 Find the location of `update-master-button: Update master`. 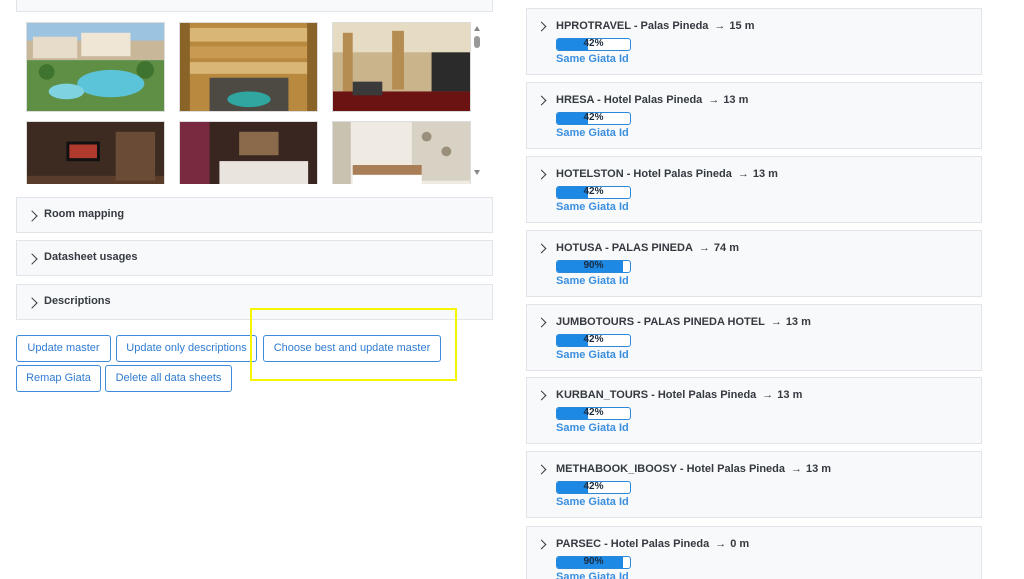

update-master-button: Update master is located at coordinates (63, 348).